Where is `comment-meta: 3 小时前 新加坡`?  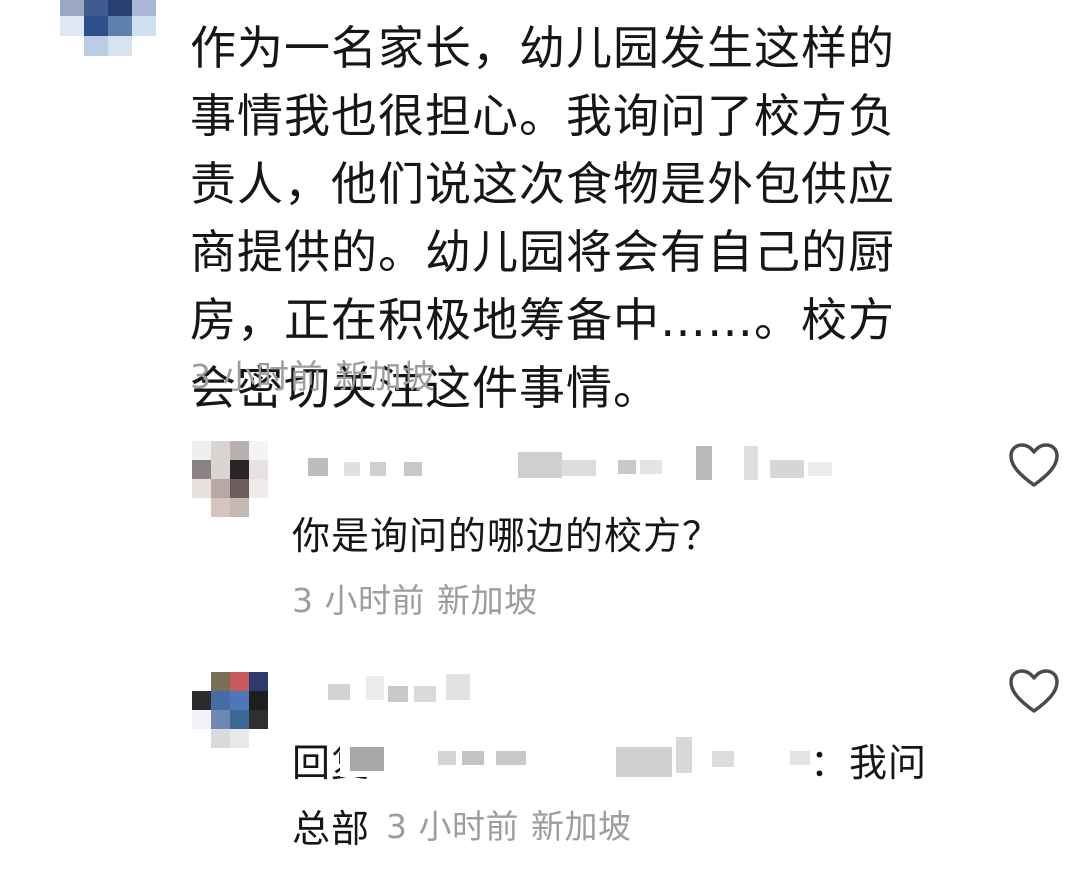 comment-meta: 3 小时前 新加坡 is located at coordinates (313, 374).